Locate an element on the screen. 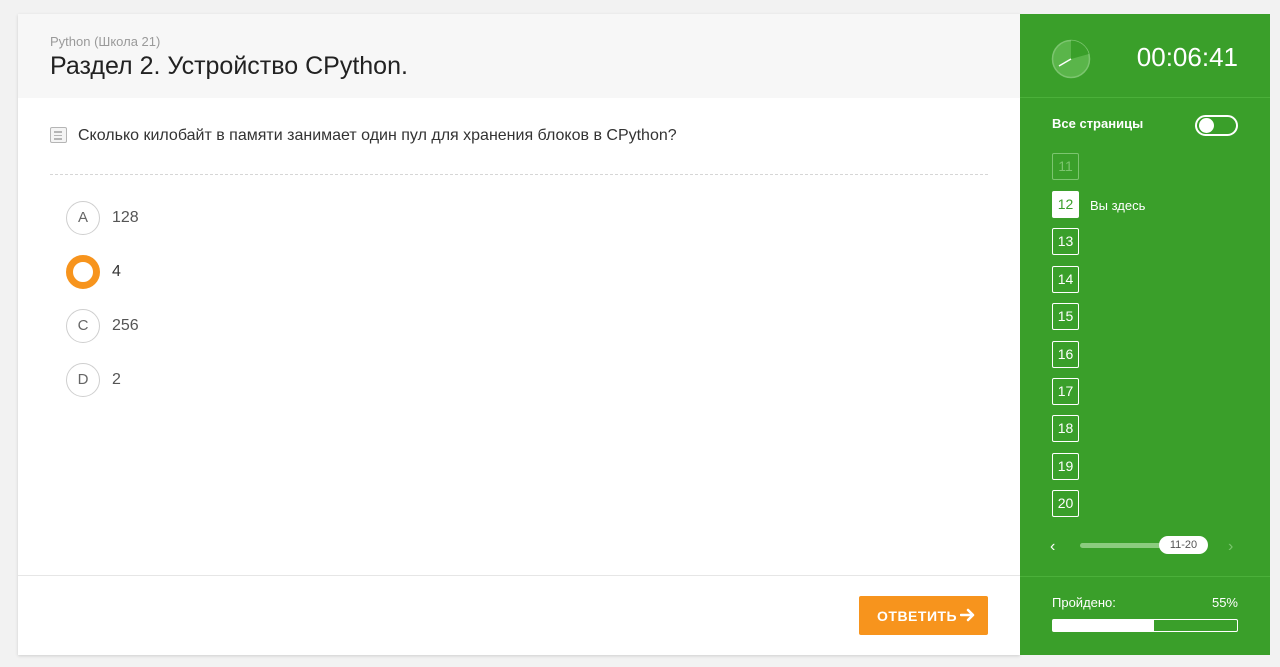 The width and height of the screenshot is (1280, 667). question-icon is located at coordinates (58, 135).